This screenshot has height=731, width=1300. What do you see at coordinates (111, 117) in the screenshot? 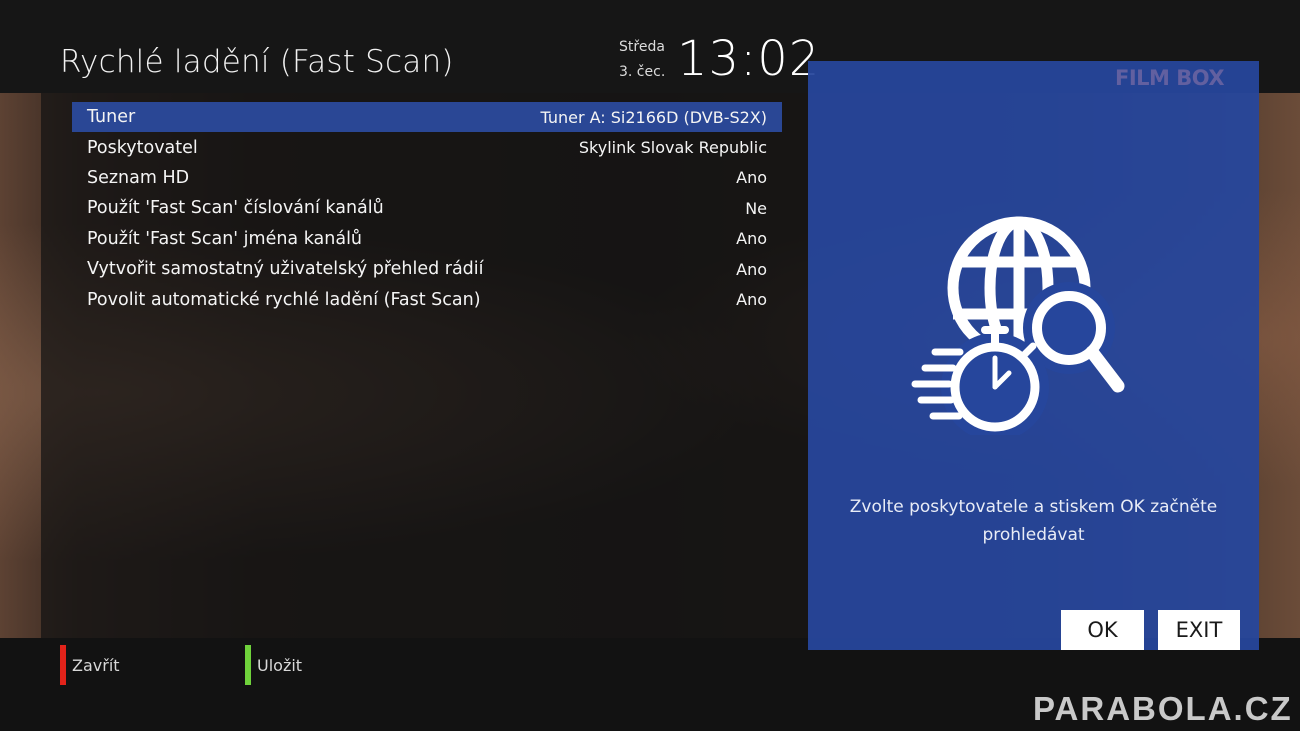
I see `setting-label: Tuner` at bounding box center [111, 117].